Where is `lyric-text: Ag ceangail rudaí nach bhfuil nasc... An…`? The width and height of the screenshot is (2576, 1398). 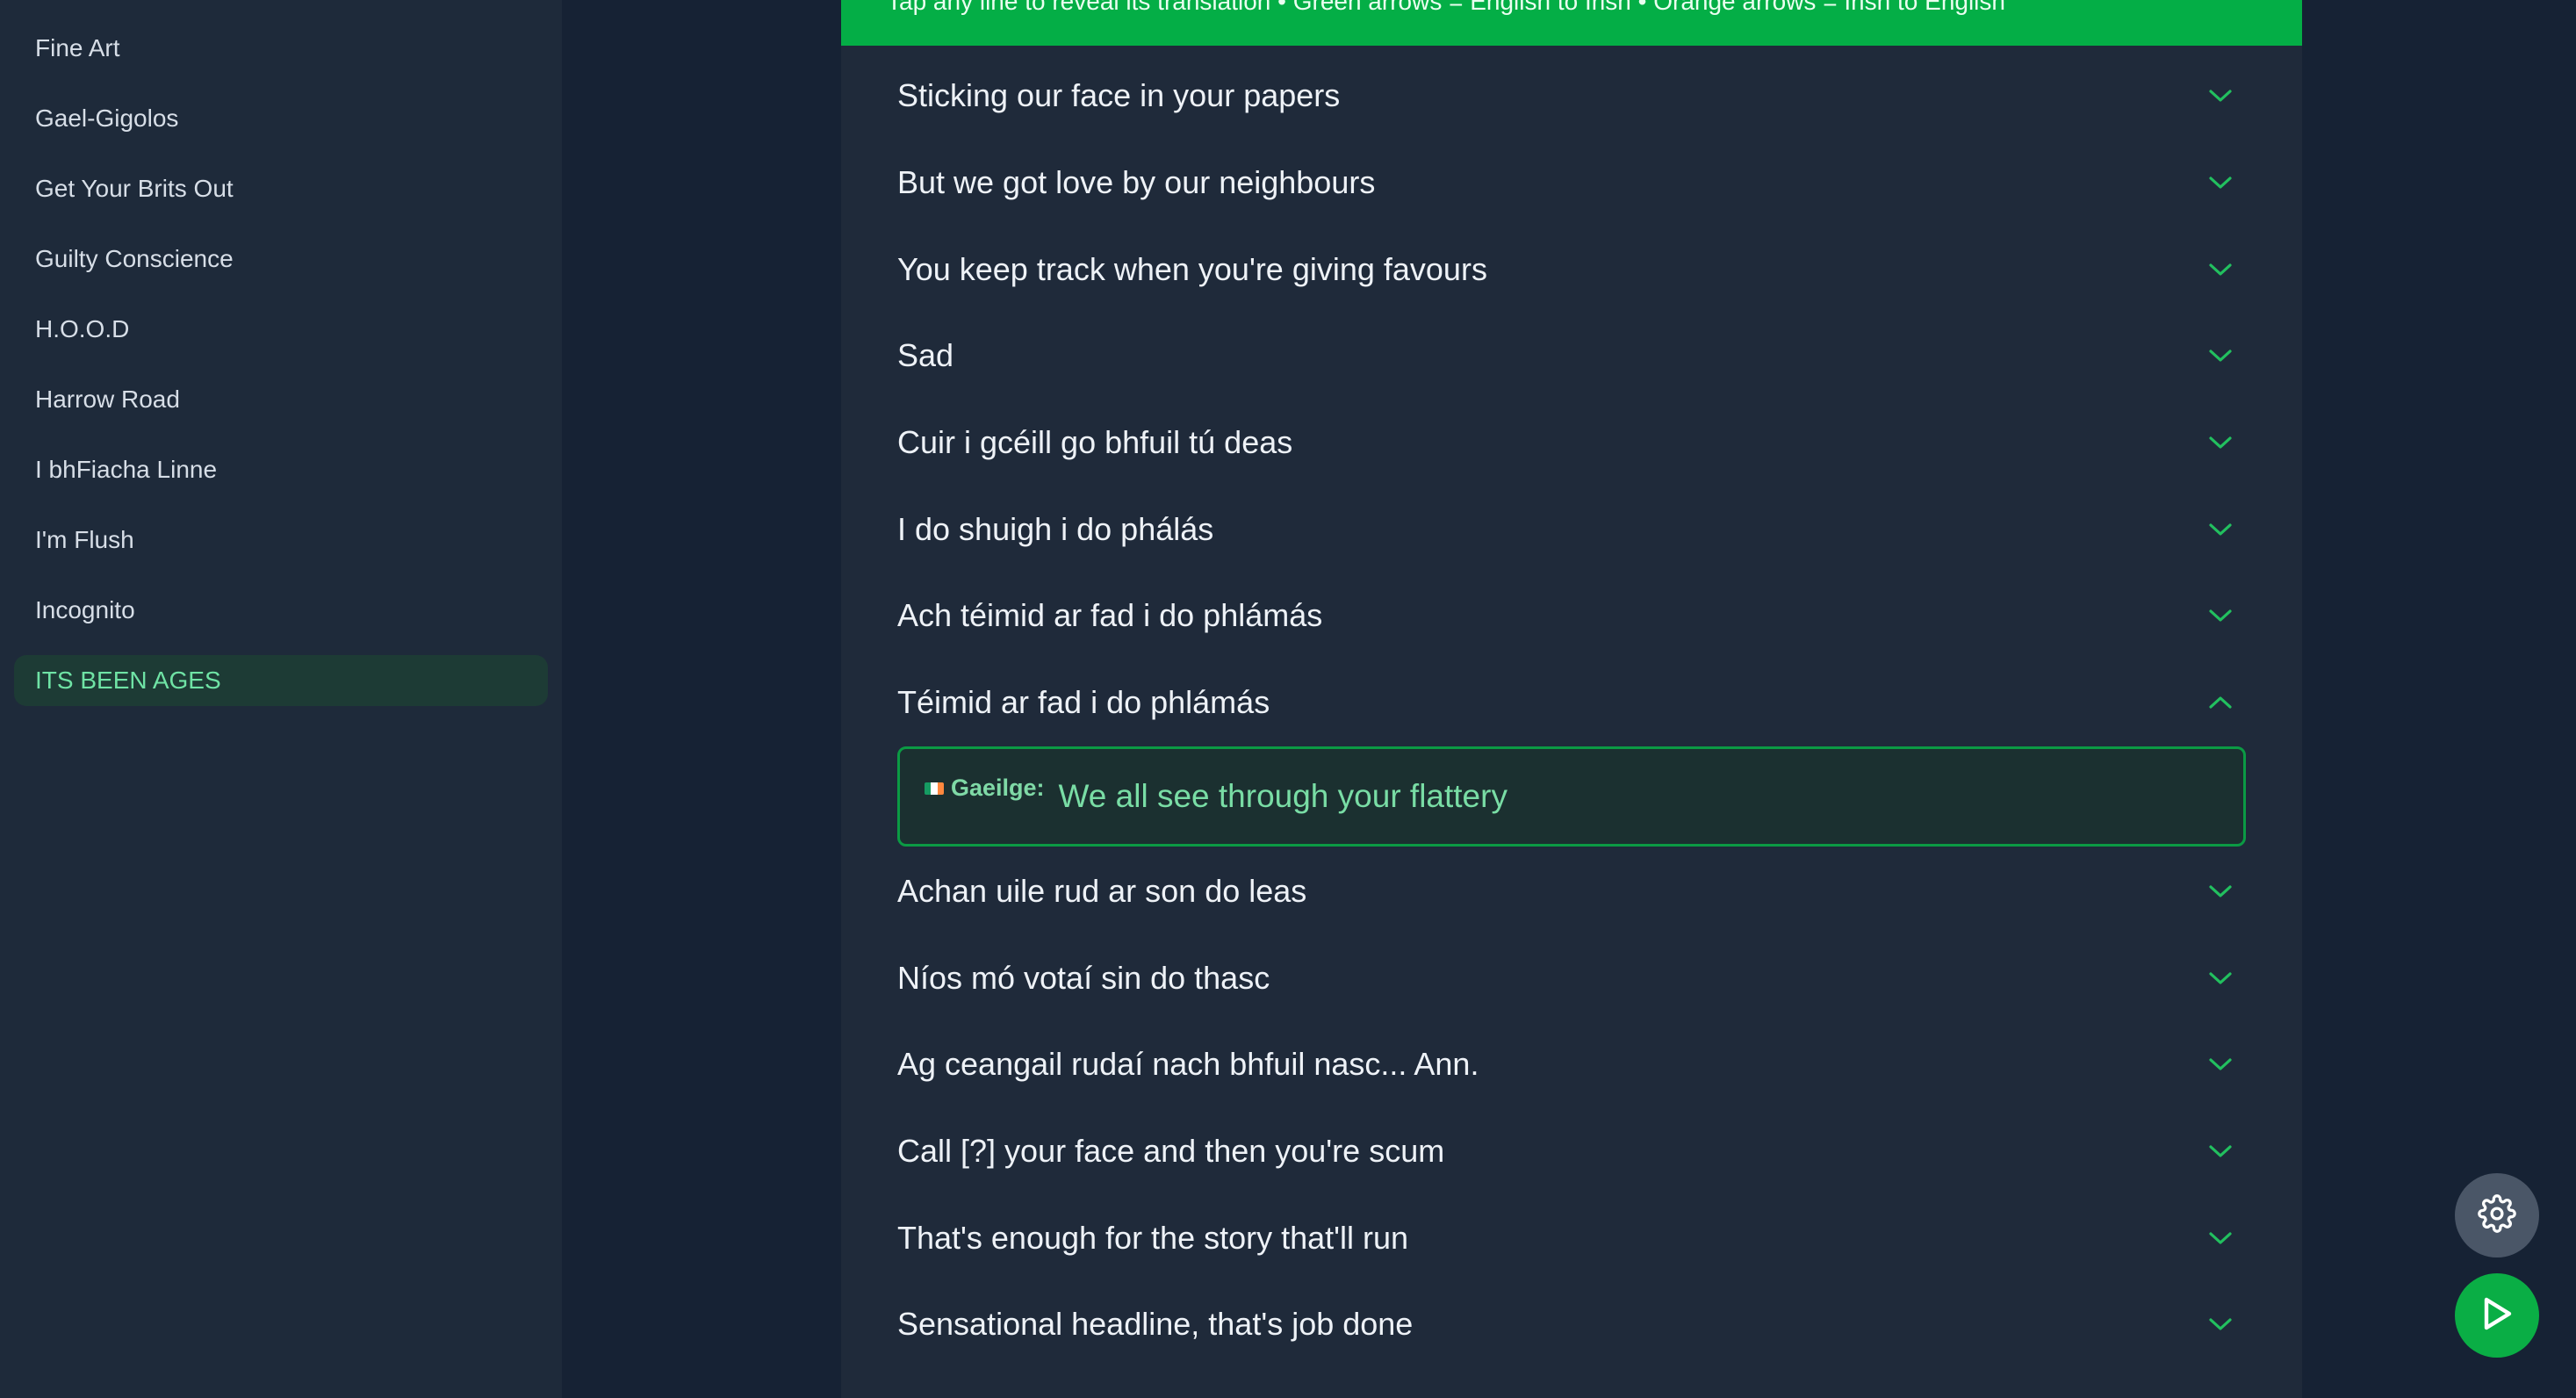 lyric-text: Ag ceangail rudaí nach bhfuil nasc... An… is located at coordinates (1188, 1064).